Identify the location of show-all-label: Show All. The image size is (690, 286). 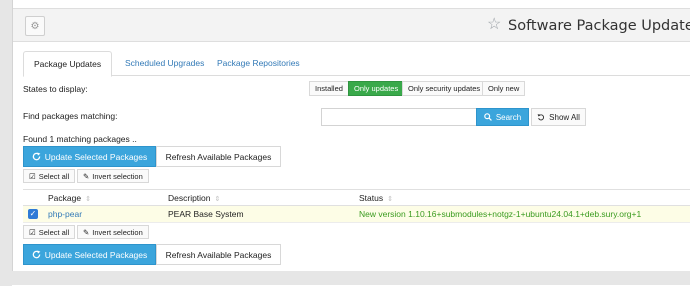
(564, 117).